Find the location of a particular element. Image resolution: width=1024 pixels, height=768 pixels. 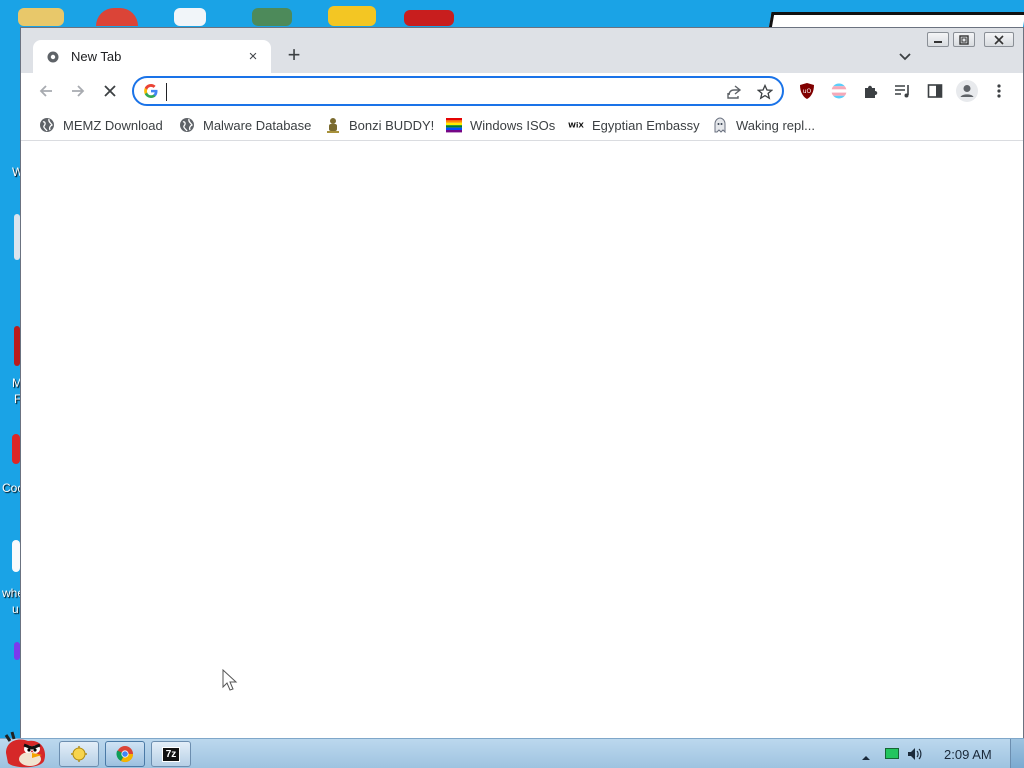

rainbow-flag-icon is located at coordinates (454, 125).